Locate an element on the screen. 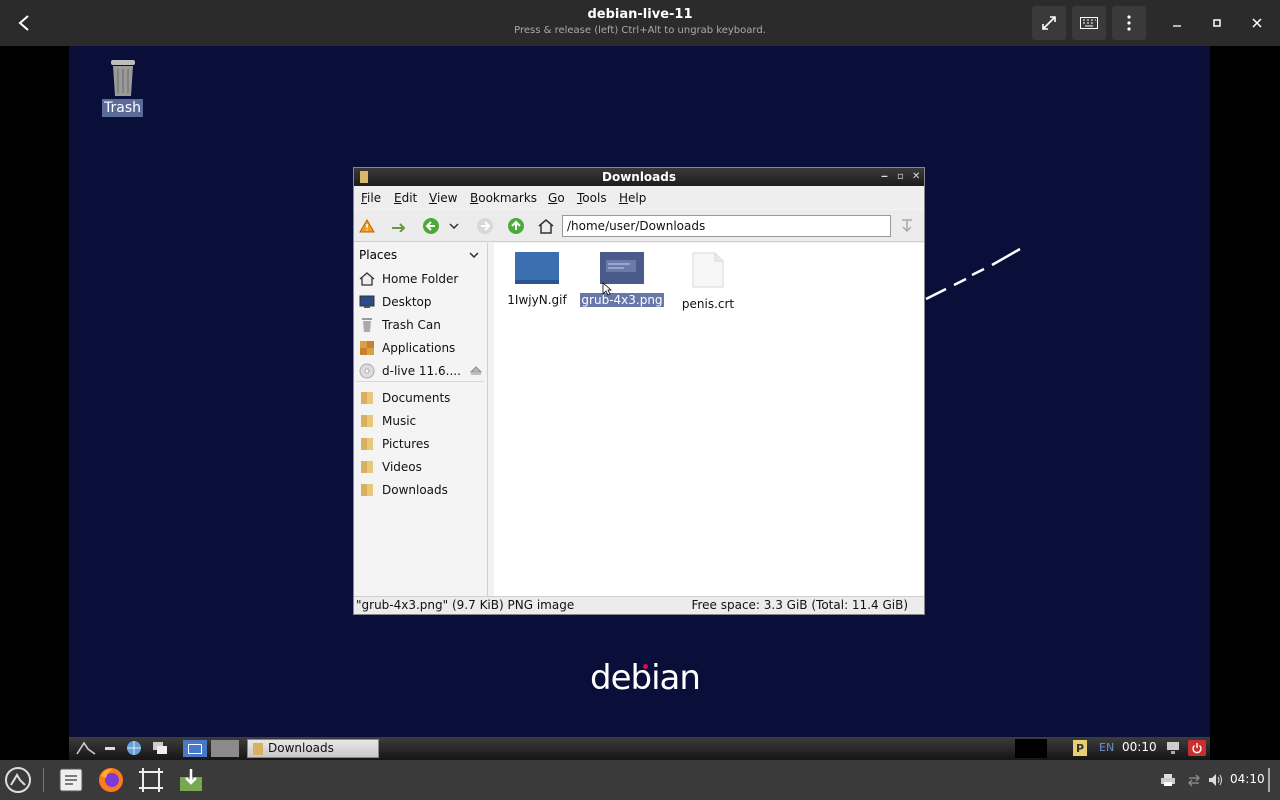 The image size is (1280, 800). menu-launcher-button is located at coordinates (86, 748).